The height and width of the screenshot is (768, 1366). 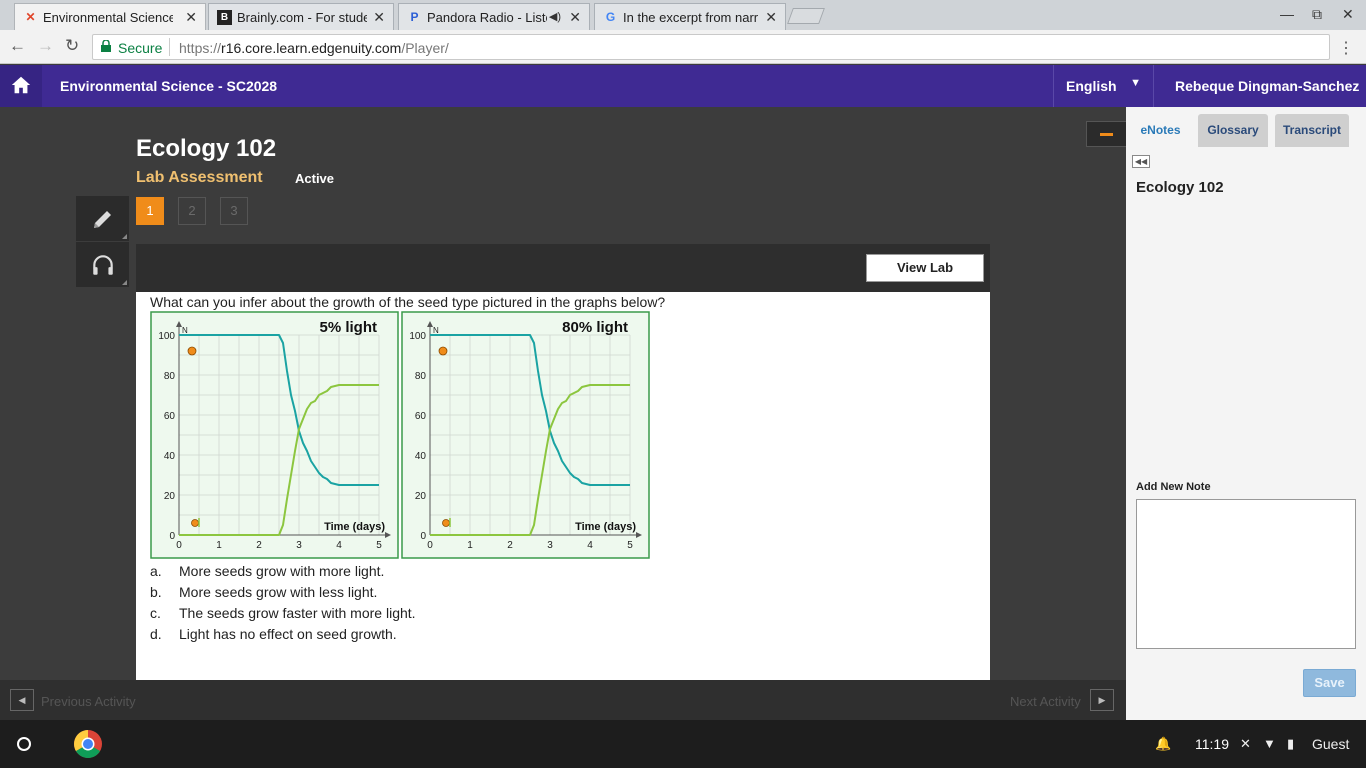 I want to click on secure-label: Secure, so click(x=140, y=48).